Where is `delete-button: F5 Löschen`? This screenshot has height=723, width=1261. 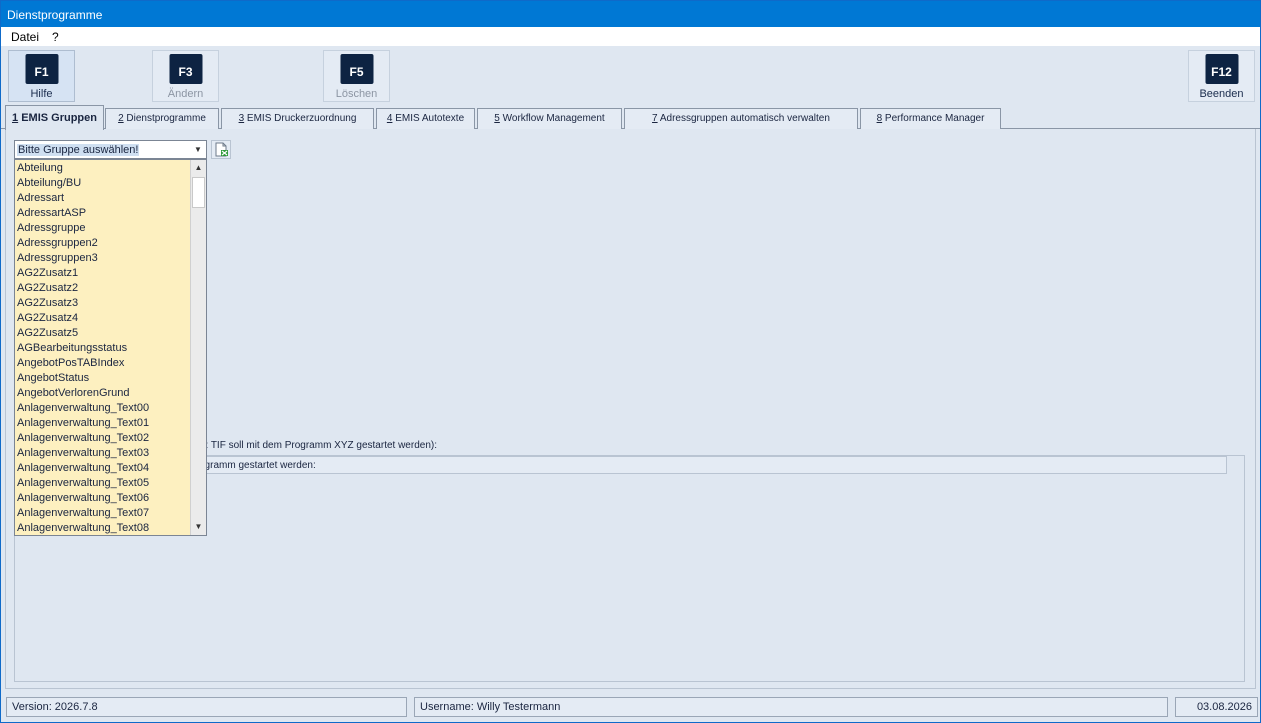 delete-button: F5 Löschen is located at coordinates (356, 76).